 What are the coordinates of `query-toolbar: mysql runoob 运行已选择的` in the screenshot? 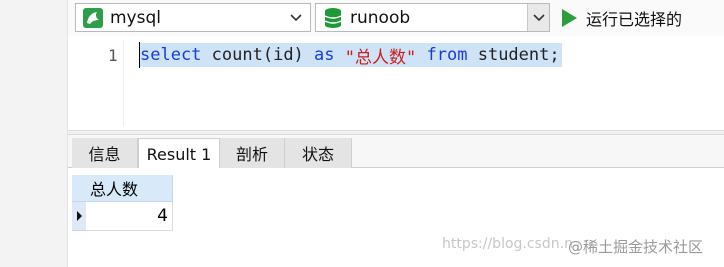 It's located at (396, 18).